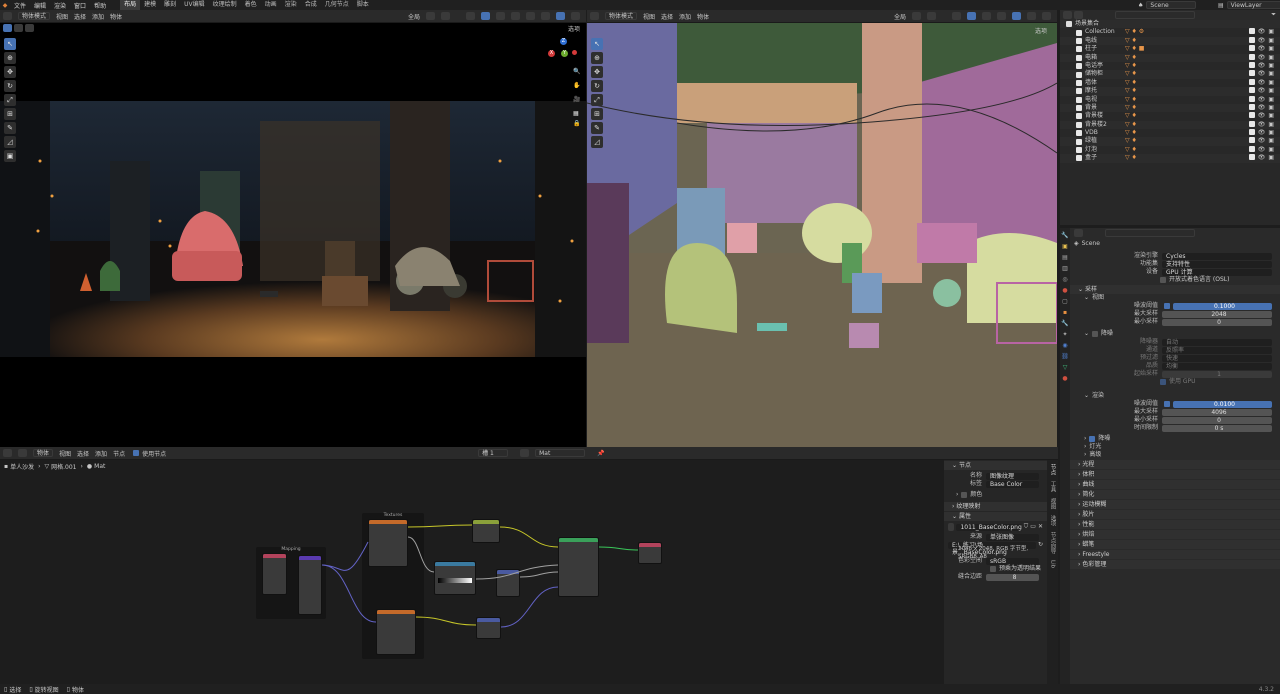 Image resolution: width=1280 pixels, height=694 pixels. I want to click on constraint-tab-icon: ⛓, so click(1065, 356).